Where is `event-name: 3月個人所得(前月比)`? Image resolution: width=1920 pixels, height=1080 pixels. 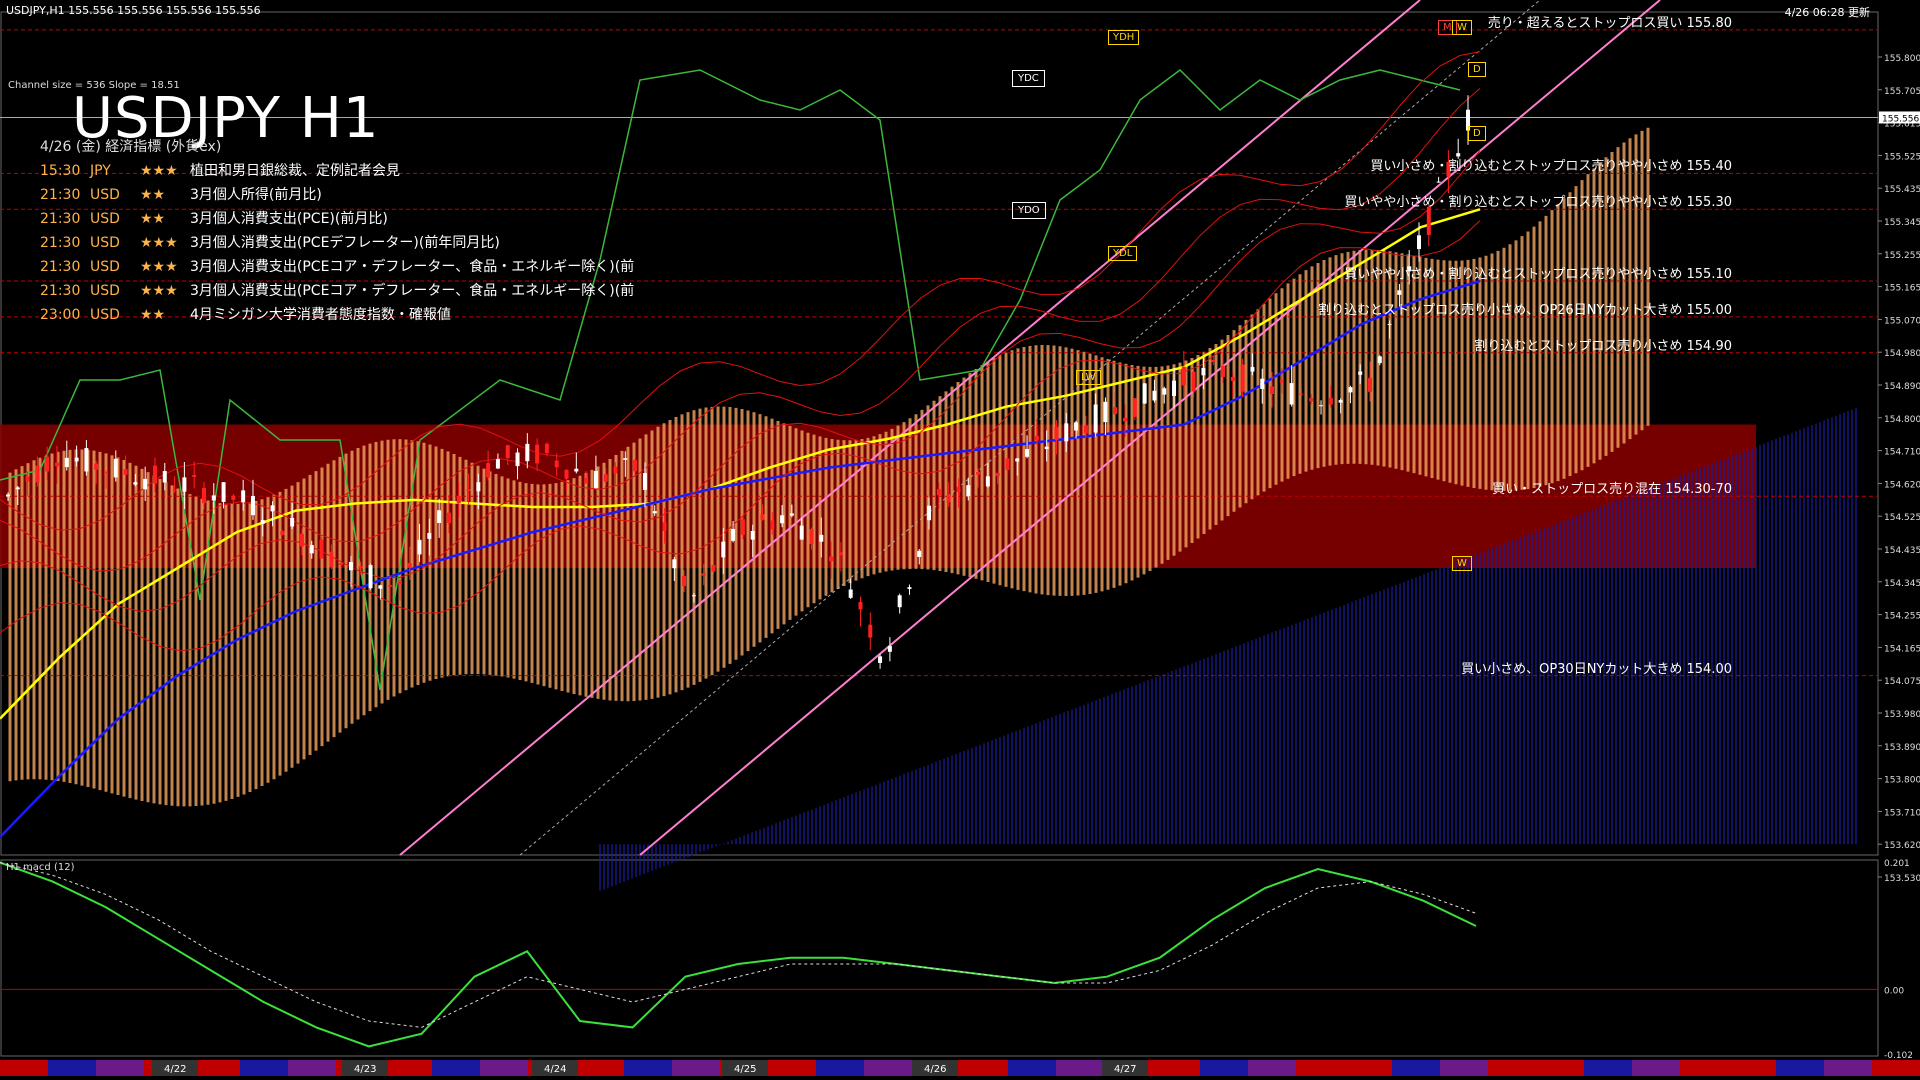
event-name: 3月個人所得(前月比) is located at coordinates (256, 195).